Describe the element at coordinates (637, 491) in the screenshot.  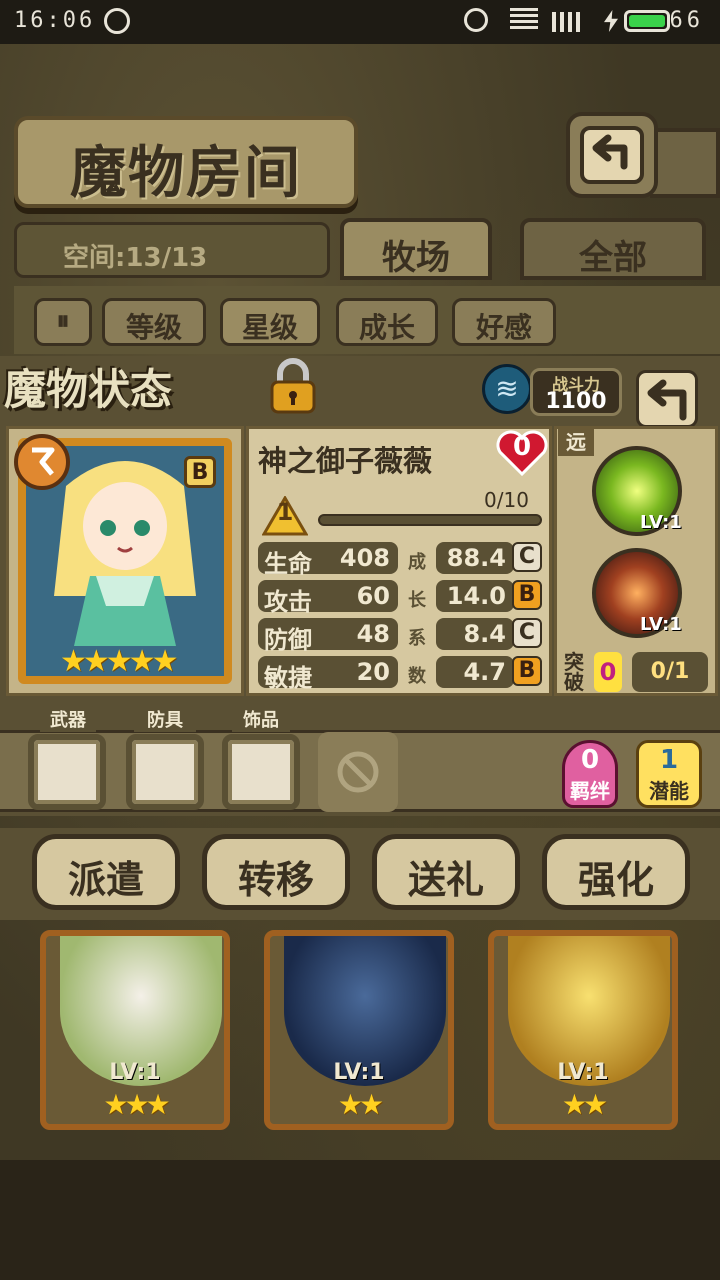
I see `skill-light-icon: LV:1` at that location.